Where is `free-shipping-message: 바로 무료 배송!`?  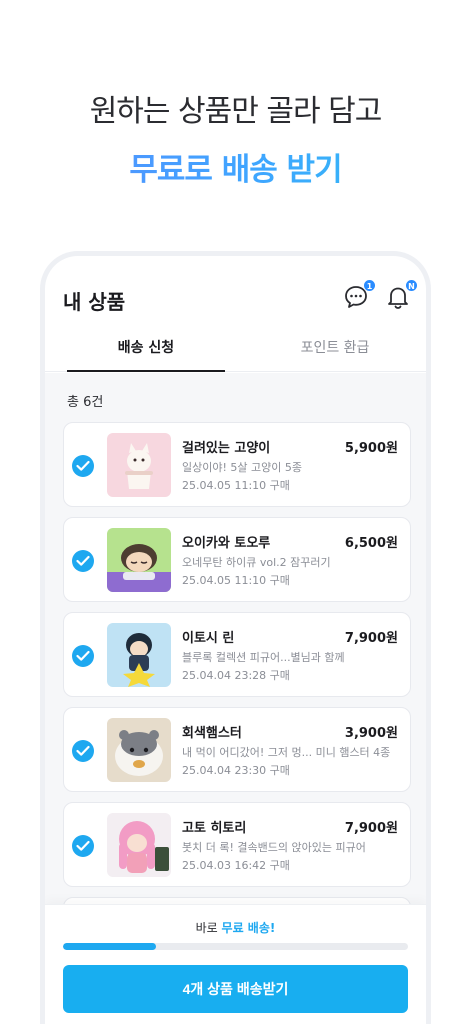 free-shipping-message: 바로 무료 배송! is located at coordinates (235, 927).